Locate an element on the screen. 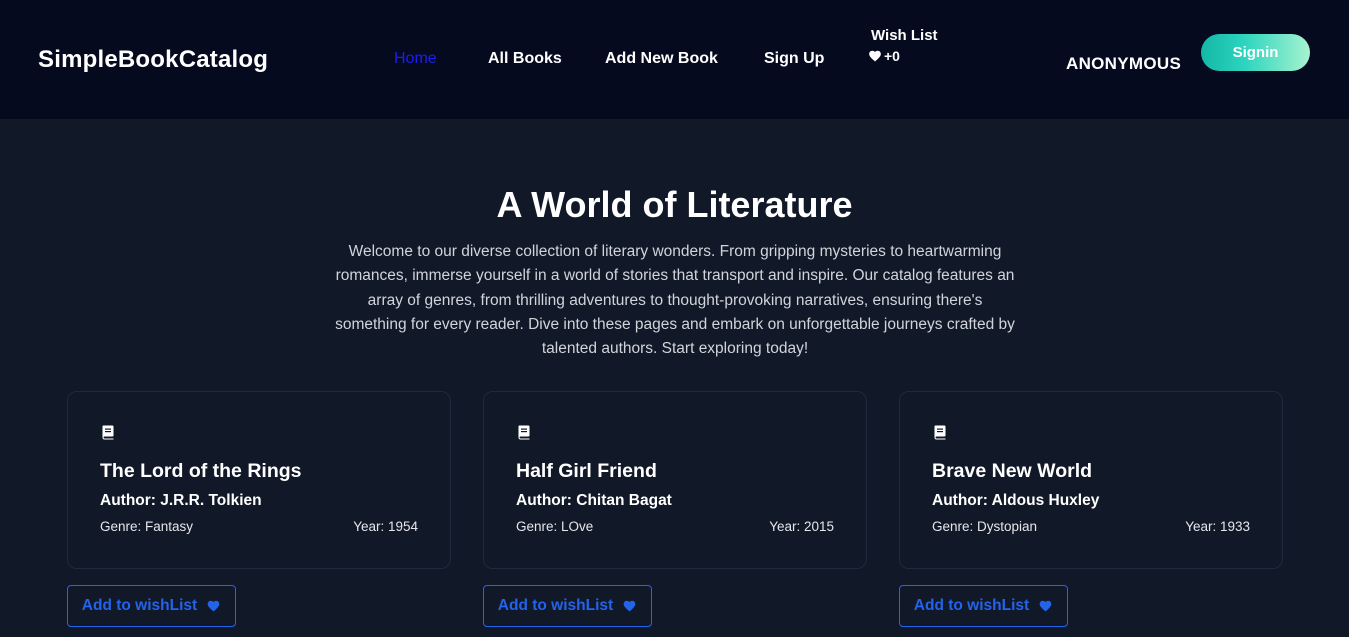 Image resolution: width=1349 pixels, height=637 pixels. nav-link-home: Home is located at coordinates (415, 59).